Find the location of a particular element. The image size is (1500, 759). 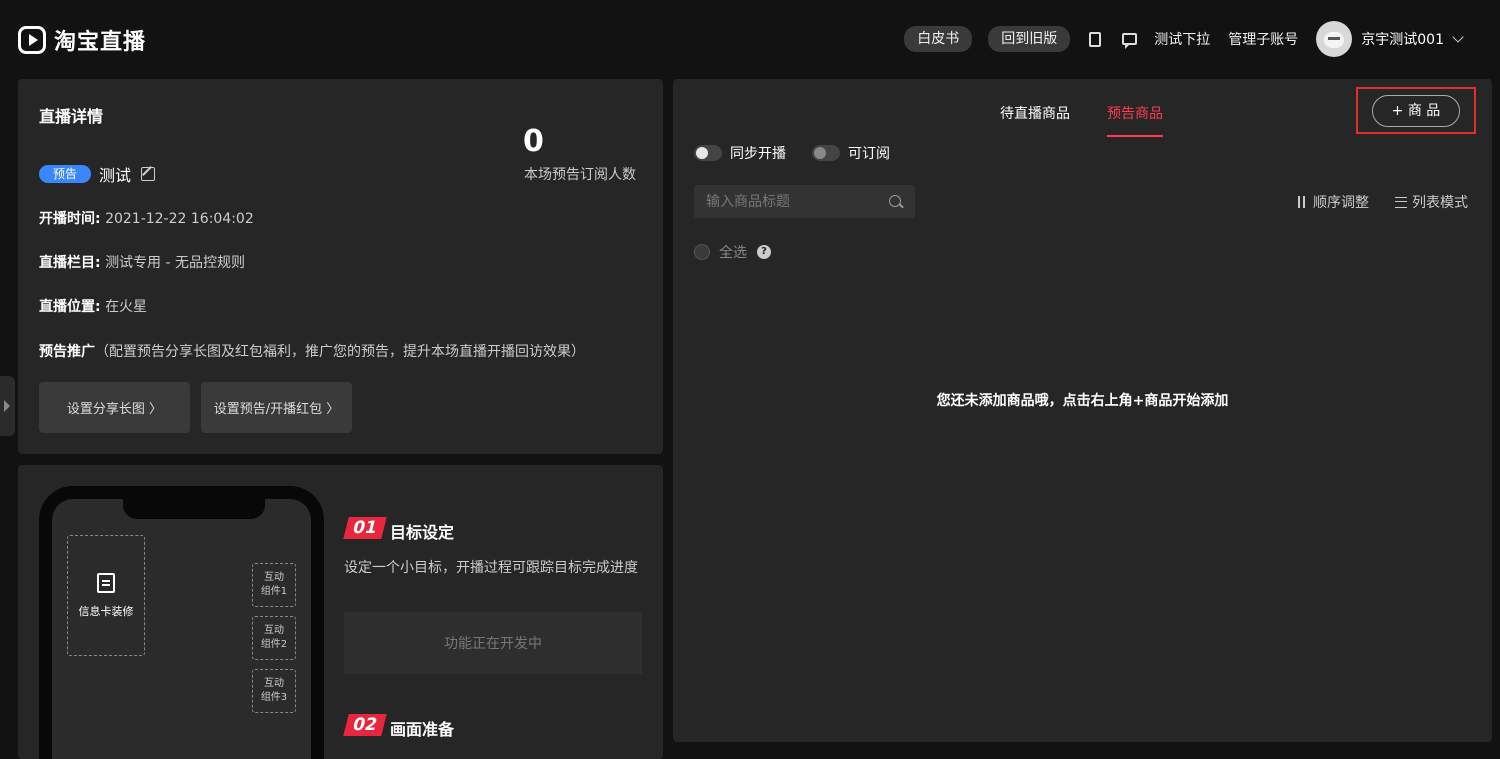

subscribe-switch is located at coordinates (826, 153).